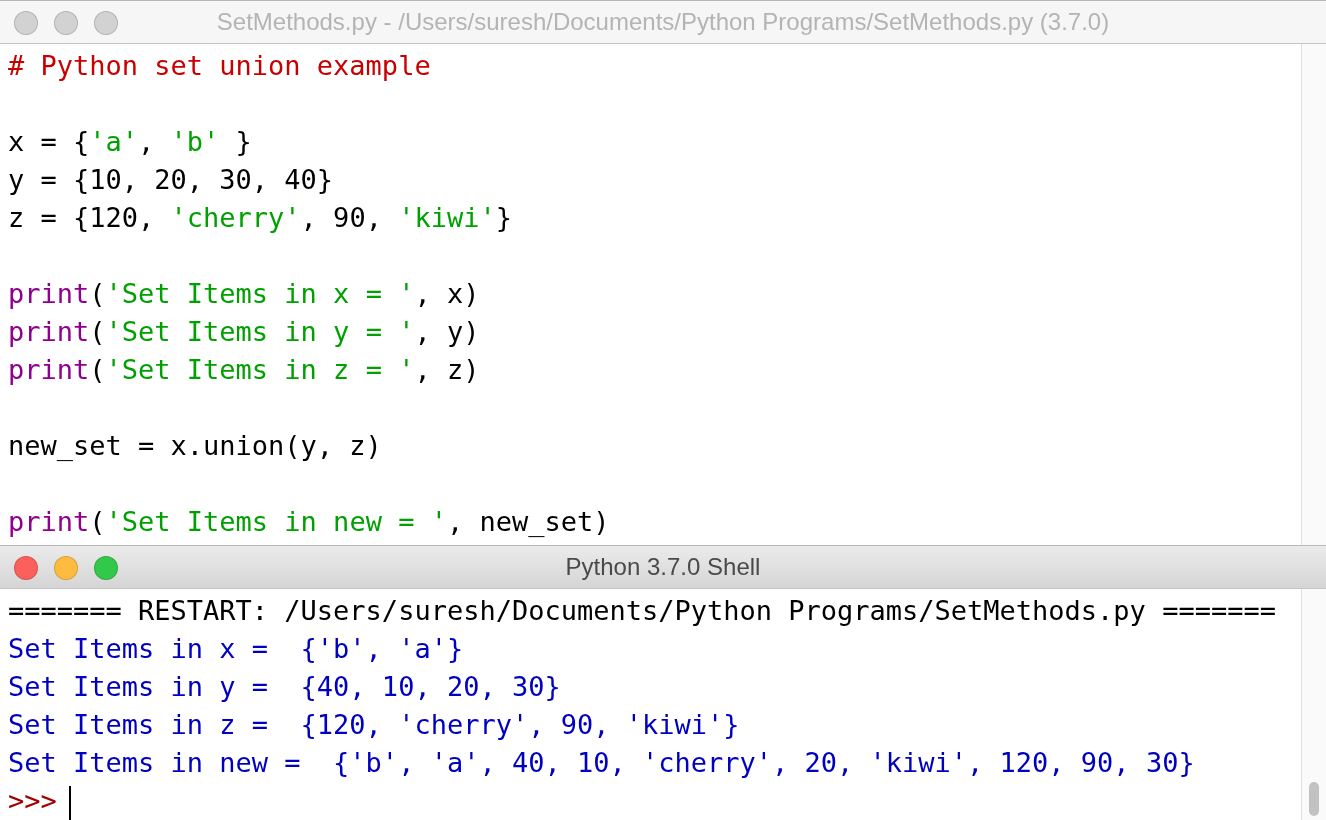 This screenshot has width=1326, height=820. What do you see at coordinates (236, 648) in the screenshot?
I see `output-line: Set Items in x = {'b', 'a'}` at bounding box center [236, 648].